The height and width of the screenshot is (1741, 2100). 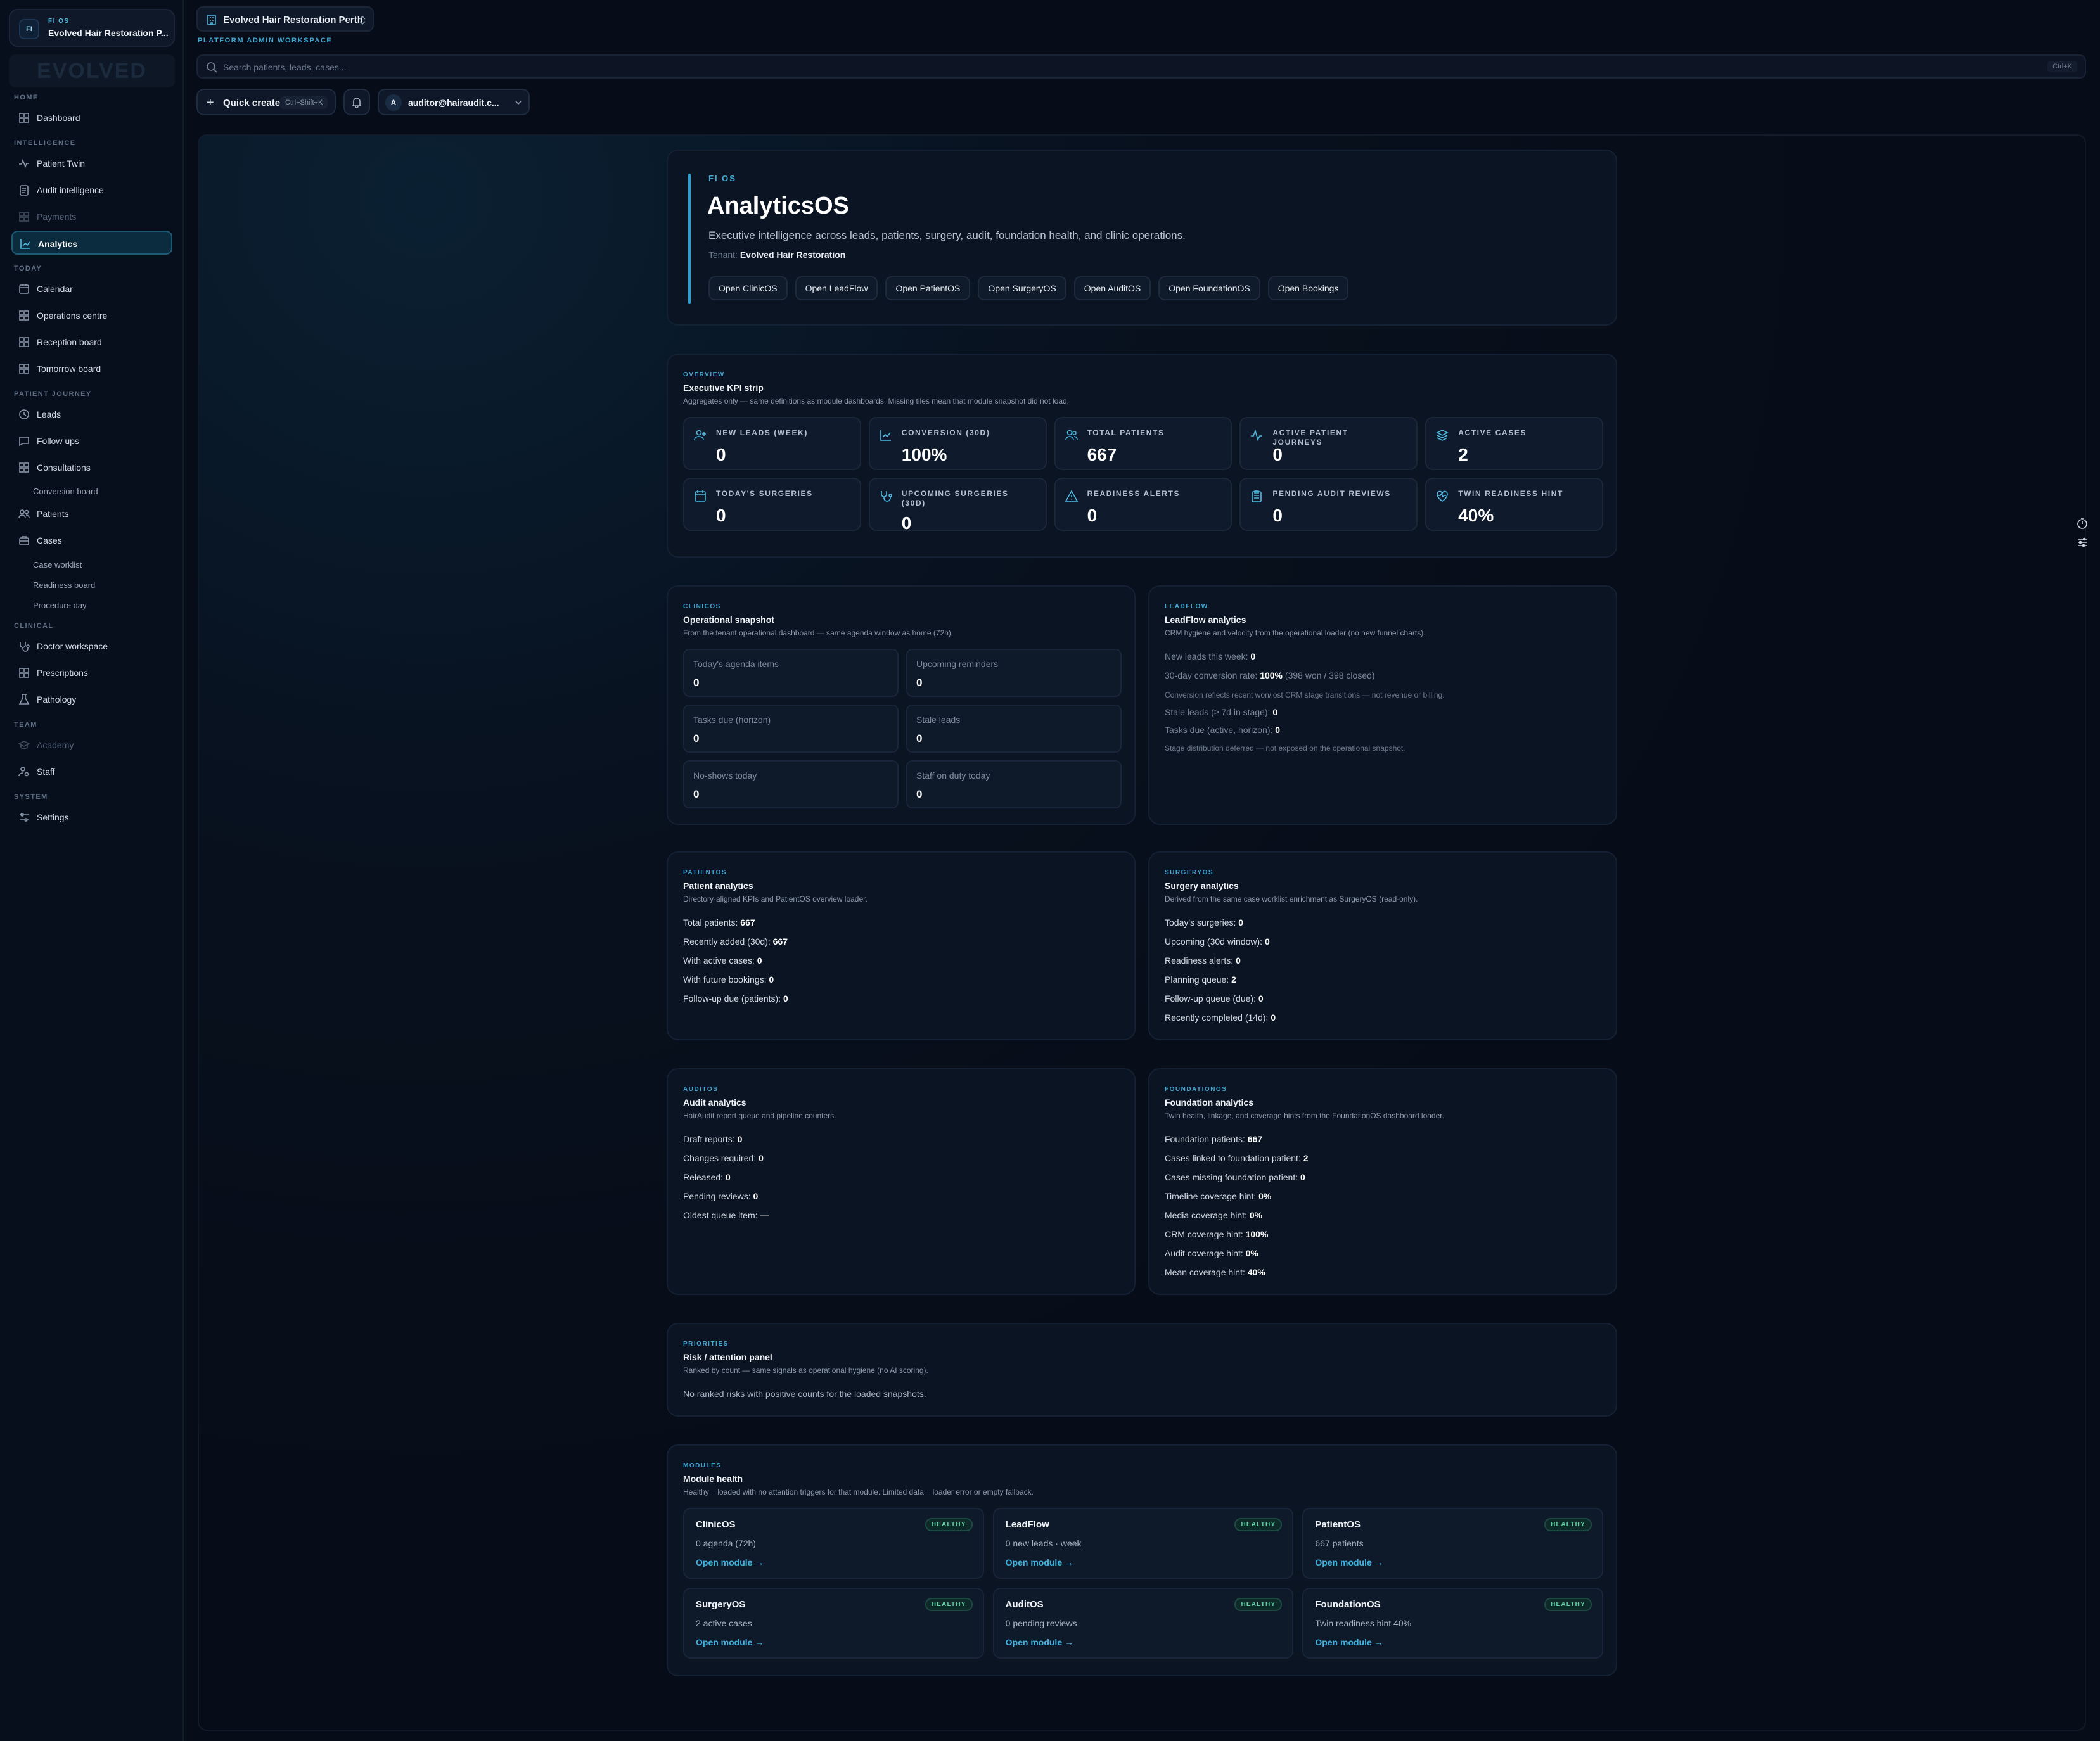 I want to click on metric-value: 667, so click(x=780, y=941).